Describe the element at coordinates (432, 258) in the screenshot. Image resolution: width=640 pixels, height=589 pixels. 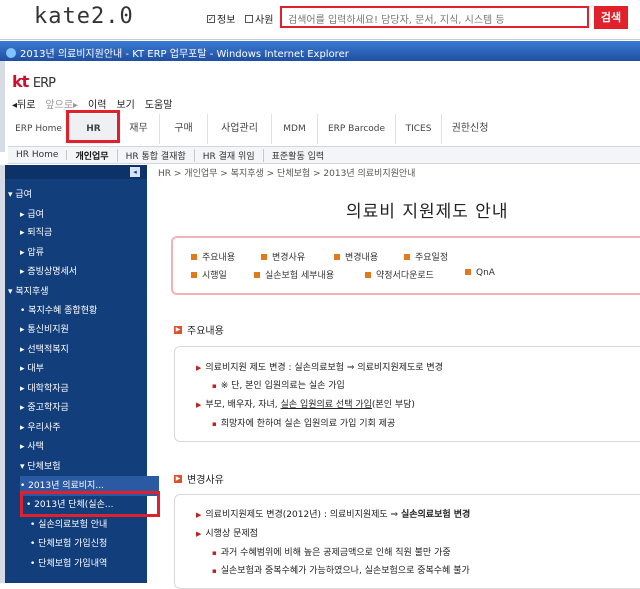
I see `link-schedule-label: 주요일정` at that location.